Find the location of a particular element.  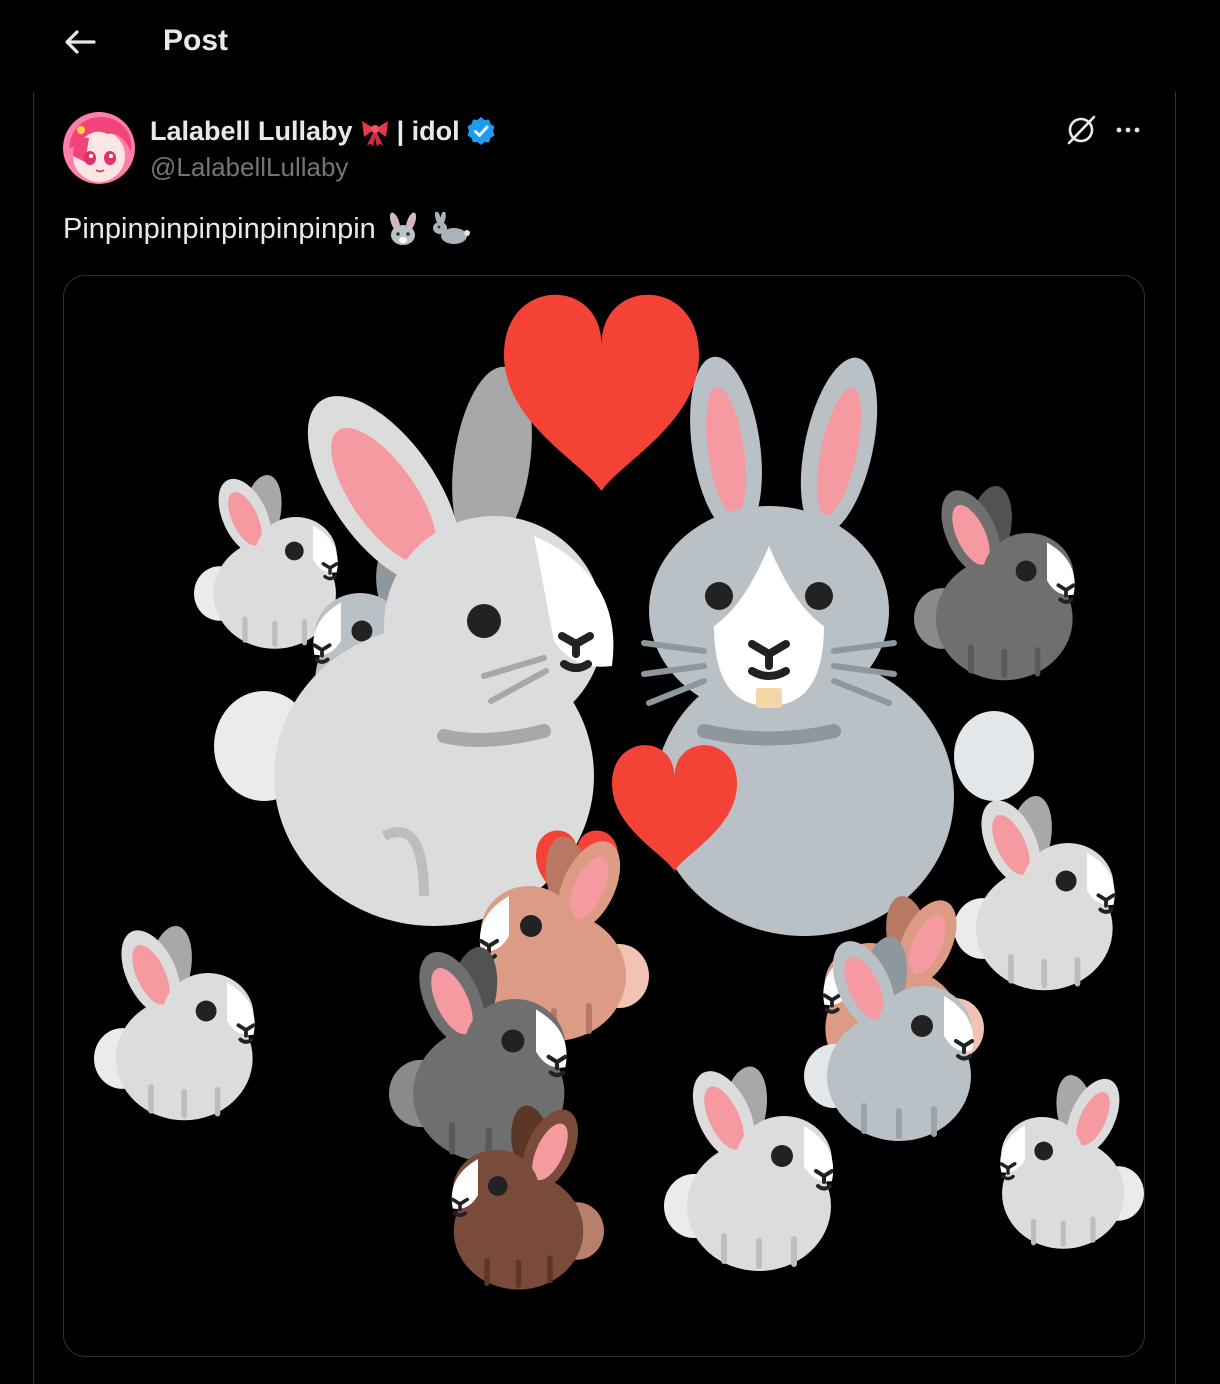

more-options-button is located at coordinates (1128, 130).